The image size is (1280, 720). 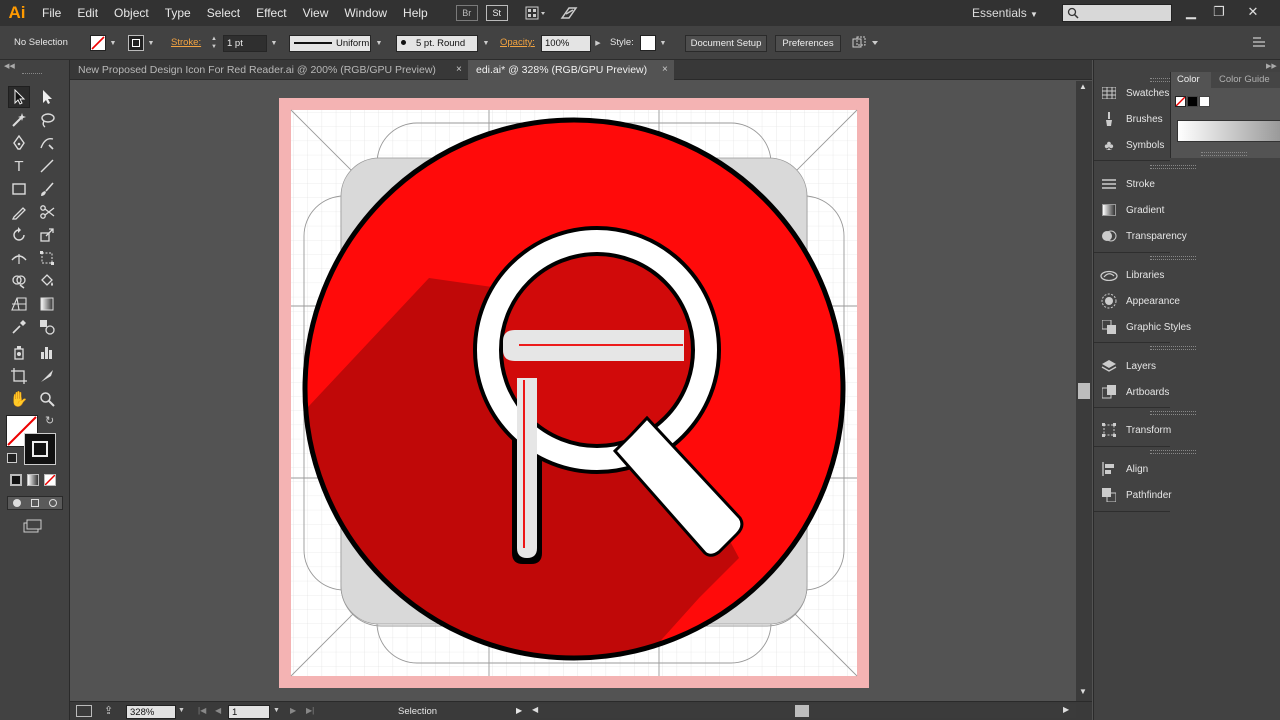 I want to click on artboards-panel-button: Artboards, so click(x=1134, y=392).